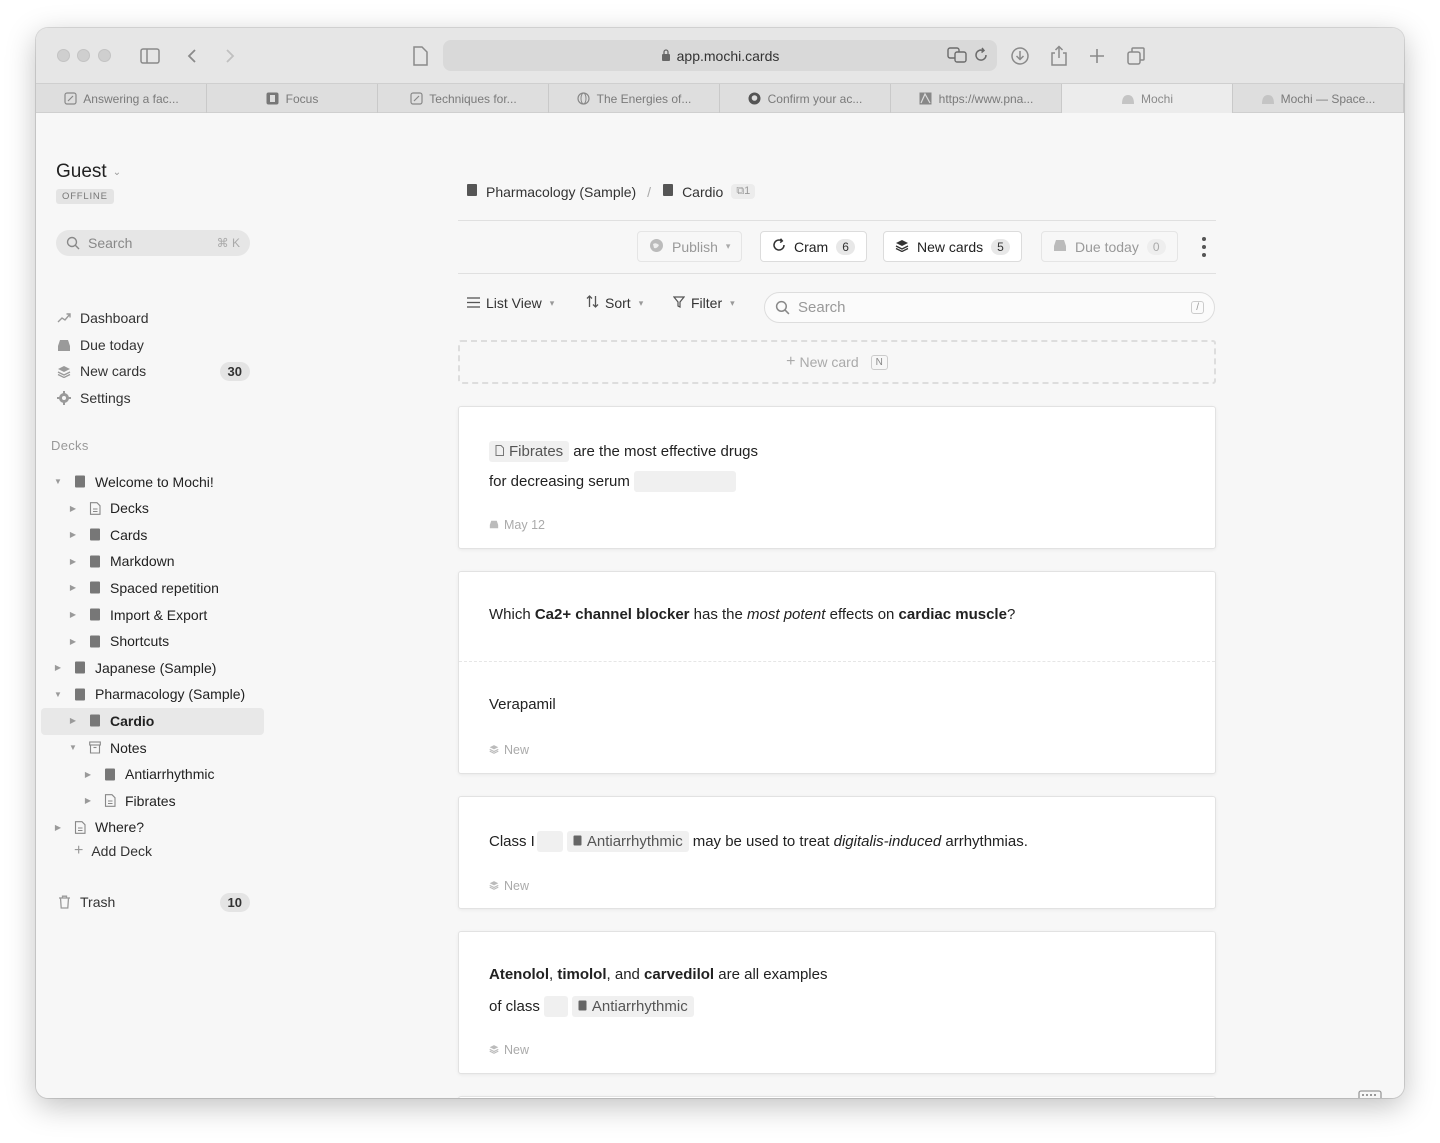  I want to click on sort-selector: Sort ▾, so click(614, 303).